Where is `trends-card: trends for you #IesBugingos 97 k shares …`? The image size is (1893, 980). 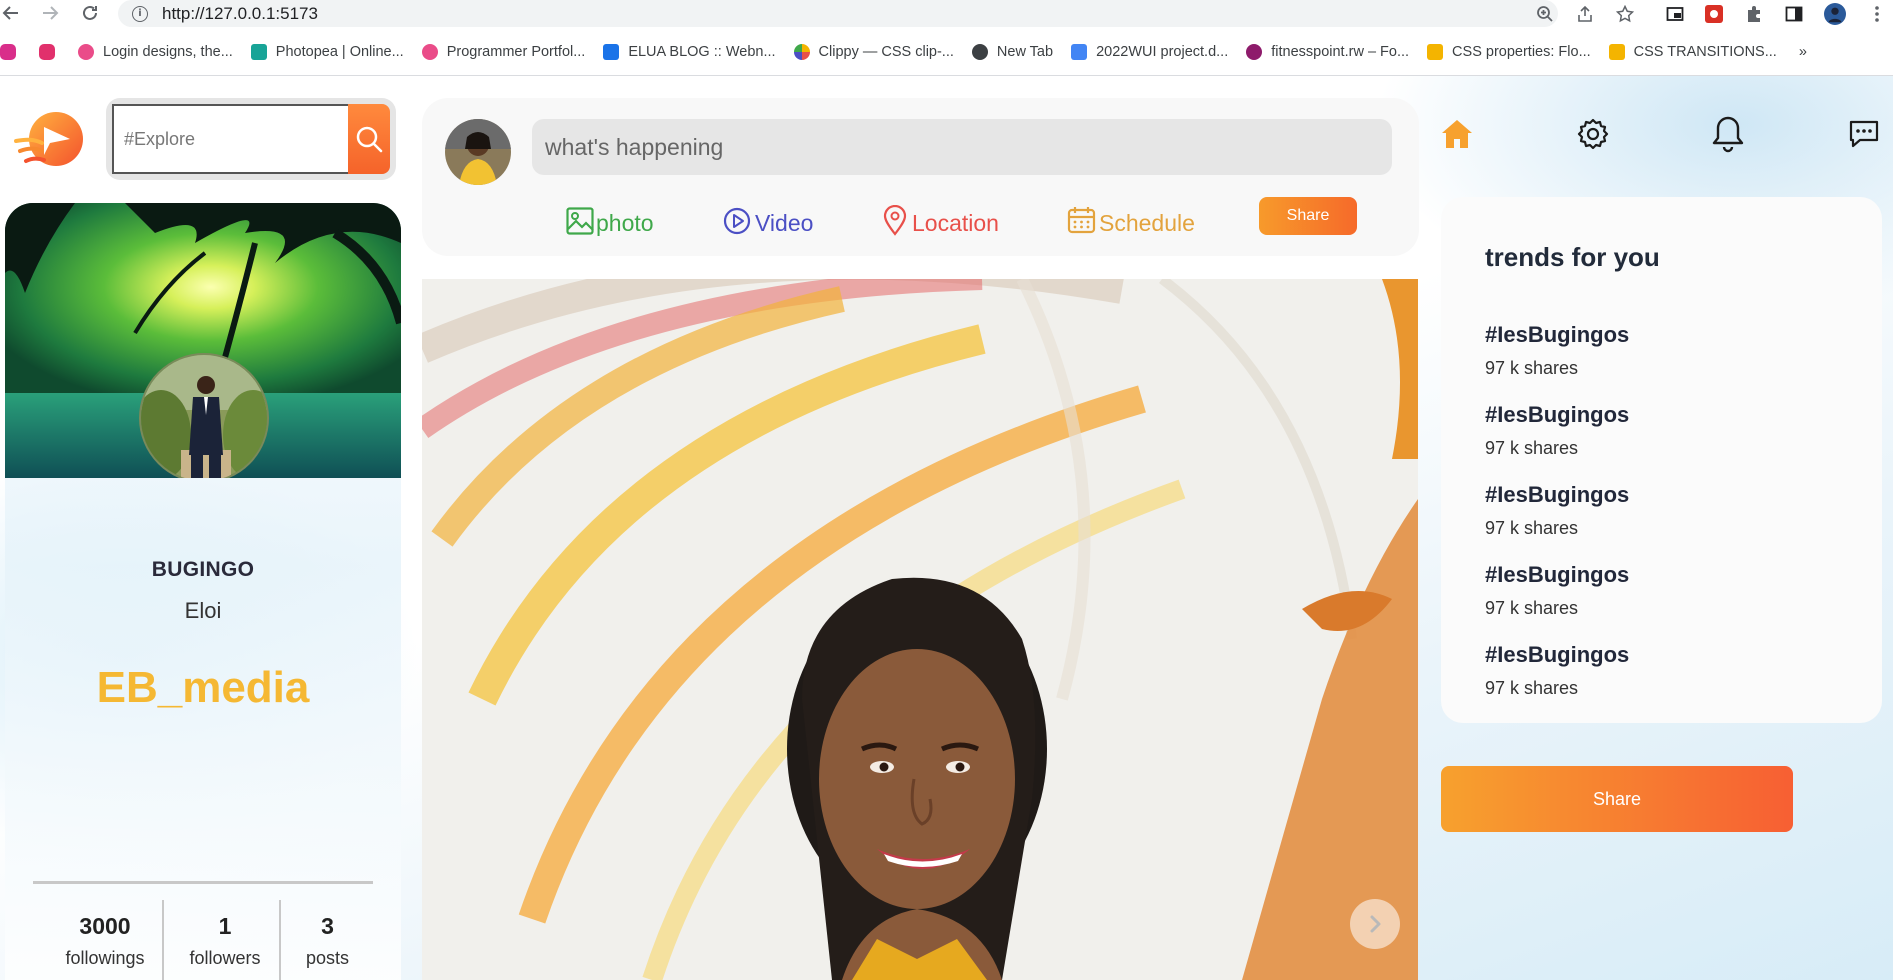
trends-card: trends for you #IesBugingos 97 k shares … is located at coordinates (1661, 460).